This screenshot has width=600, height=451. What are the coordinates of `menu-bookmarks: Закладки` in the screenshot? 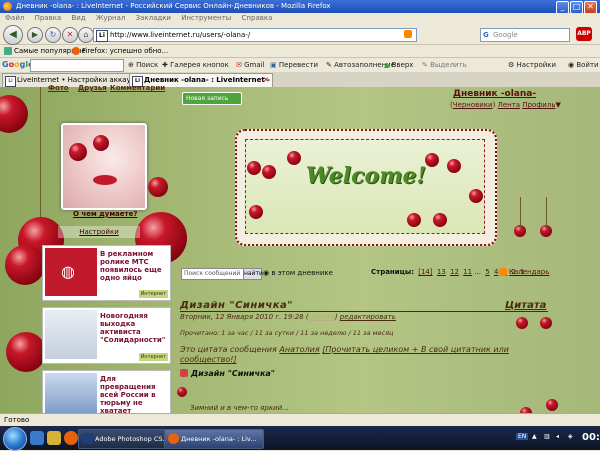 It's located at (153, 18).